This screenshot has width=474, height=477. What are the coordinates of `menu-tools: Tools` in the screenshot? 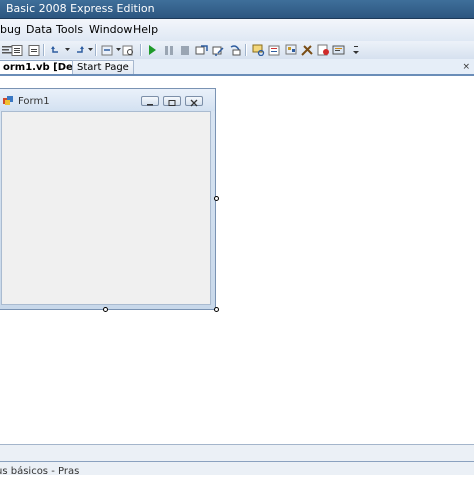 It's located at (69, 29).